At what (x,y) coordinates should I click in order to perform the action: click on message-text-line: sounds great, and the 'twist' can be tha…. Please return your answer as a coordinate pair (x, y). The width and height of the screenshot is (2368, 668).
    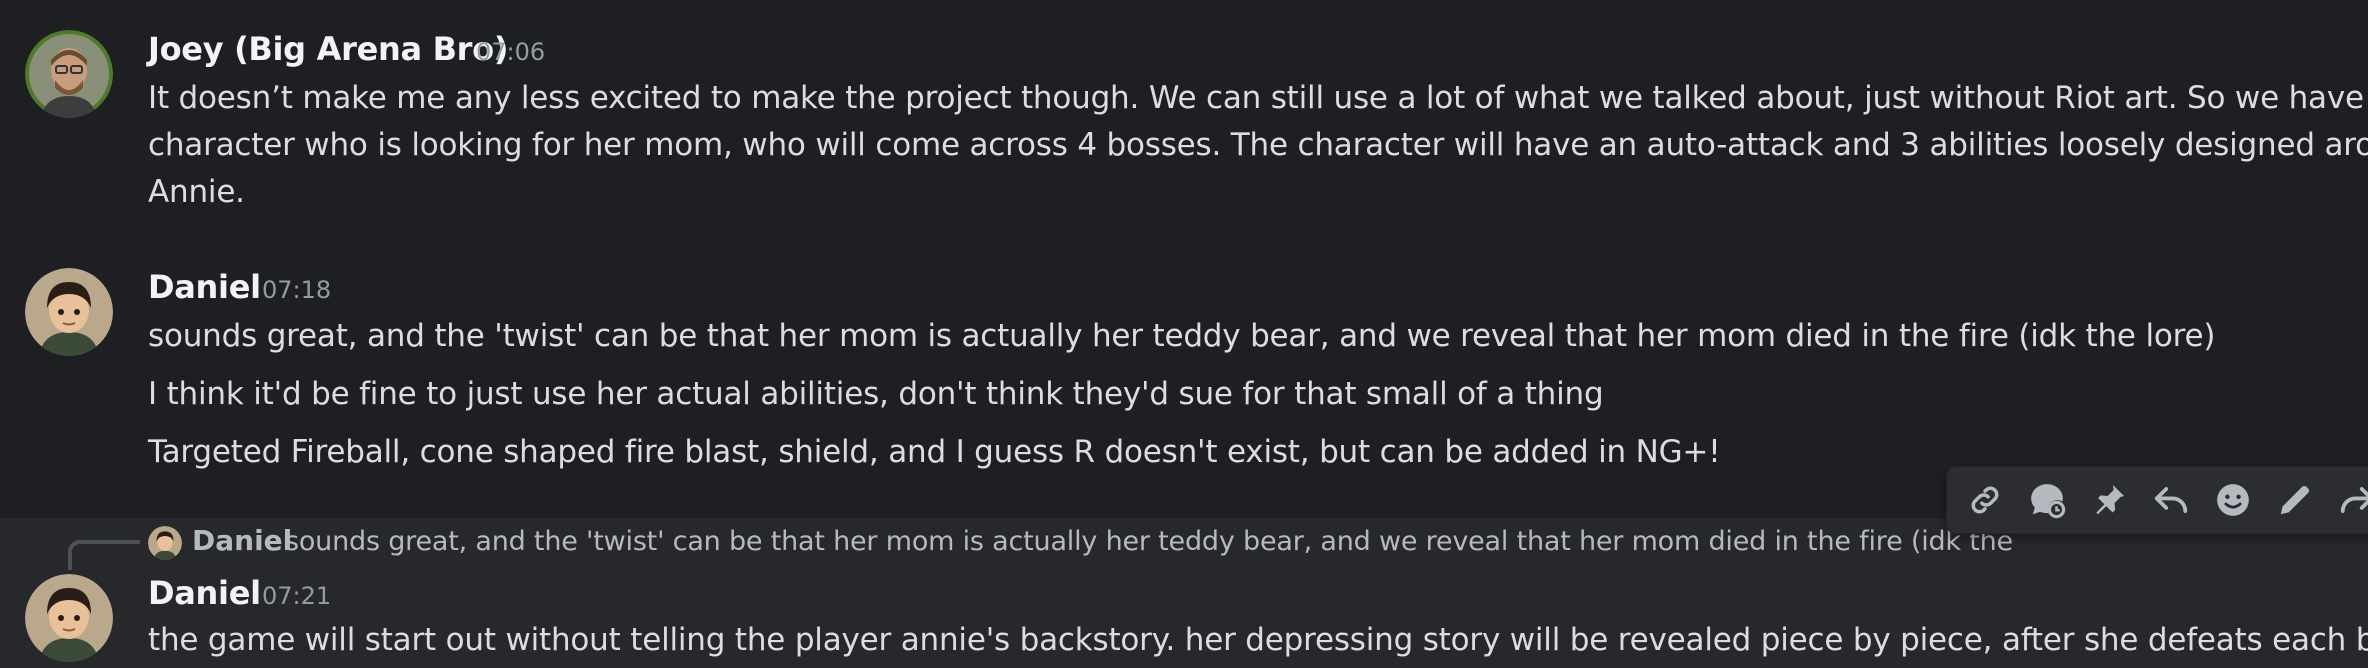
    Looking at the image, I should click on (1182, 336).